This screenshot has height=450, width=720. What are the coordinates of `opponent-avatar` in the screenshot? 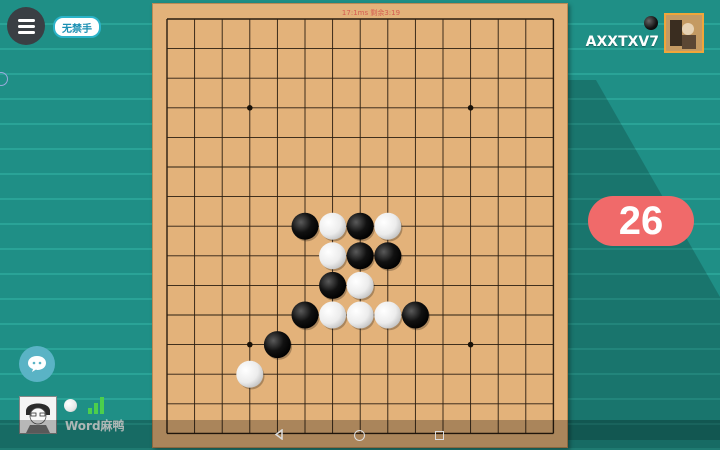 It's located at (684, 33).